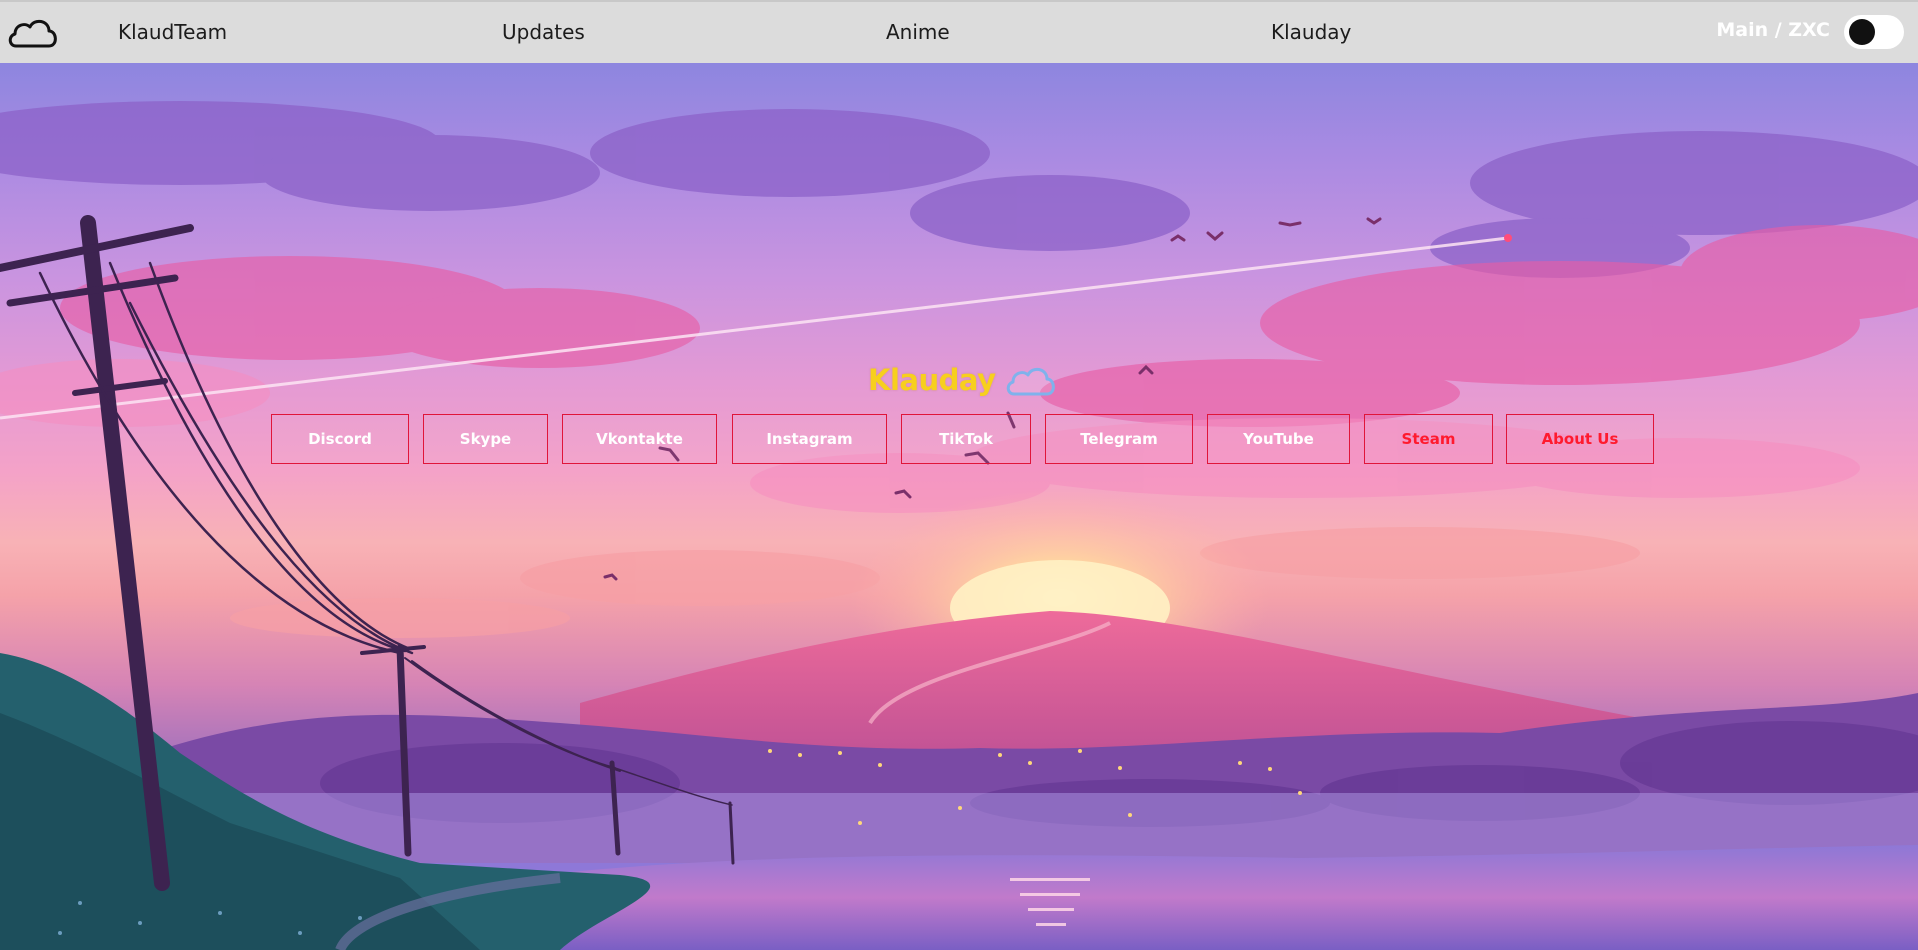 This screenshot has width=1918, height=950. I want to click on nav-link-anime: Anime, so click(918, 32).